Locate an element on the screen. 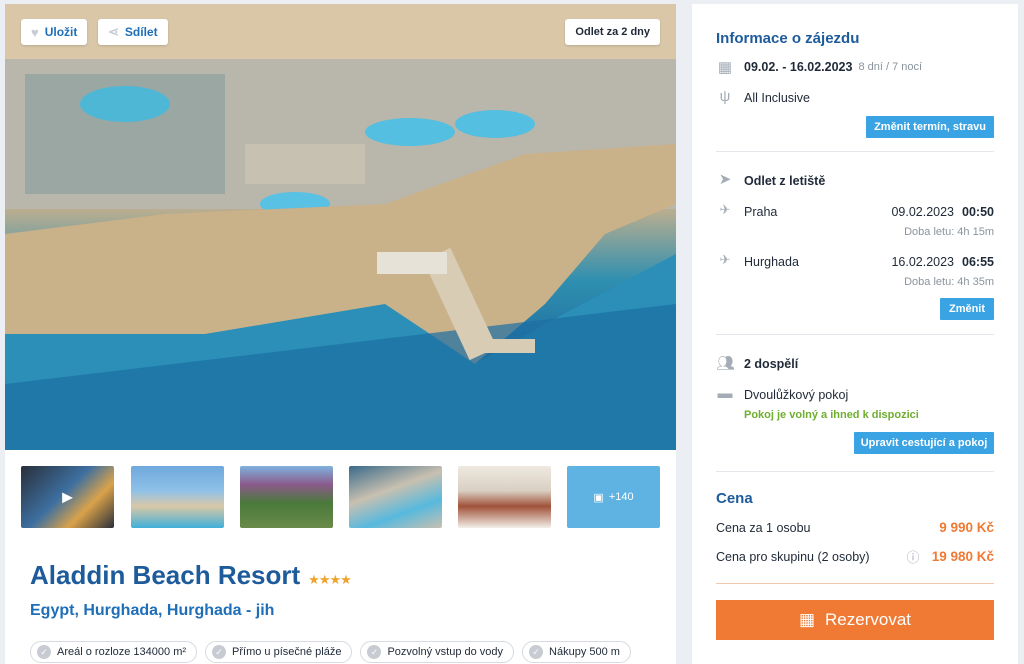 The height and width of the screenshot is (664, 1024). trip-dates: 09.02. - 16.02.2023 8 dní / 7 nocí is located at coordinates (833, 67).